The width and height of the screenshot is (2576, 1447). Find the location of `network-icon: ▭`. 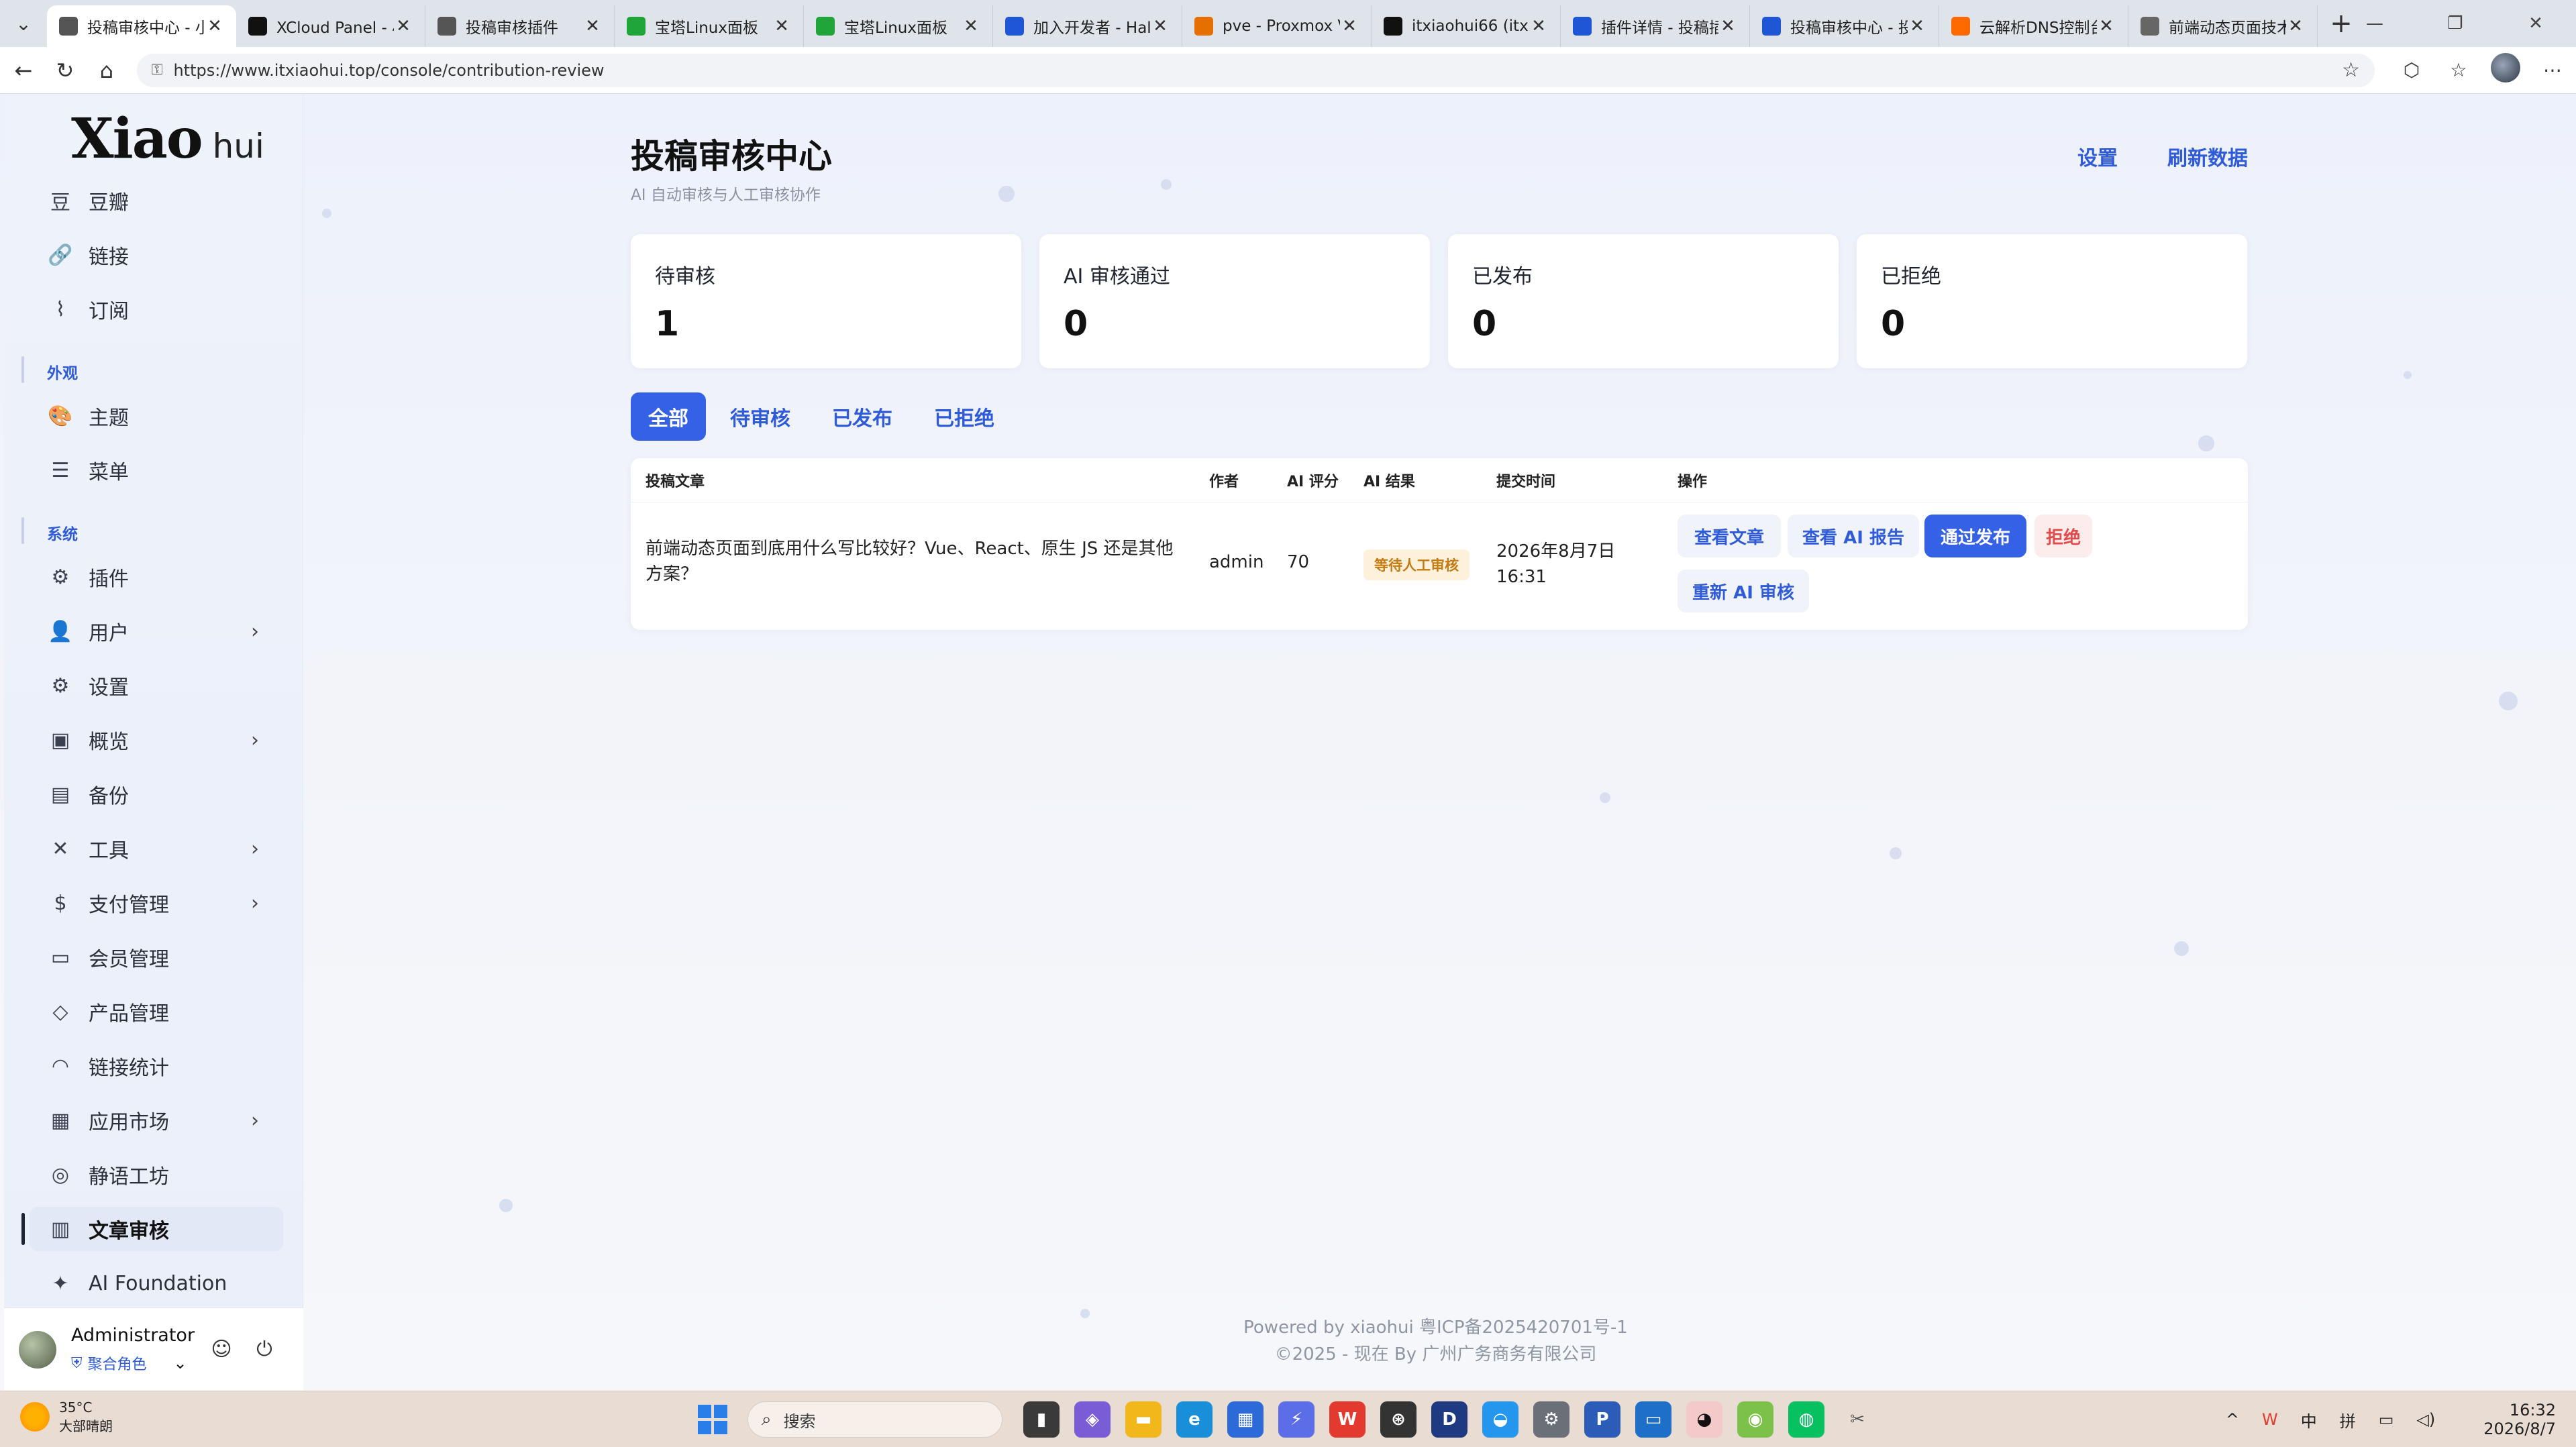

network-icon: ▭ is located at coordinates (2386, 1420).